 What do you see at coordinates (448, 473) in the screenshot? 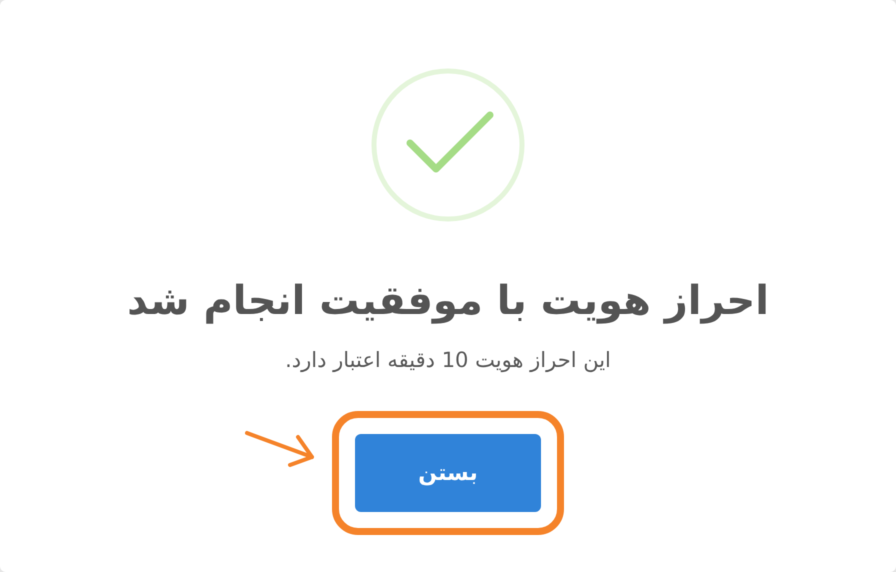
I see `close-button: بستن` at bounding box center [448, 473].